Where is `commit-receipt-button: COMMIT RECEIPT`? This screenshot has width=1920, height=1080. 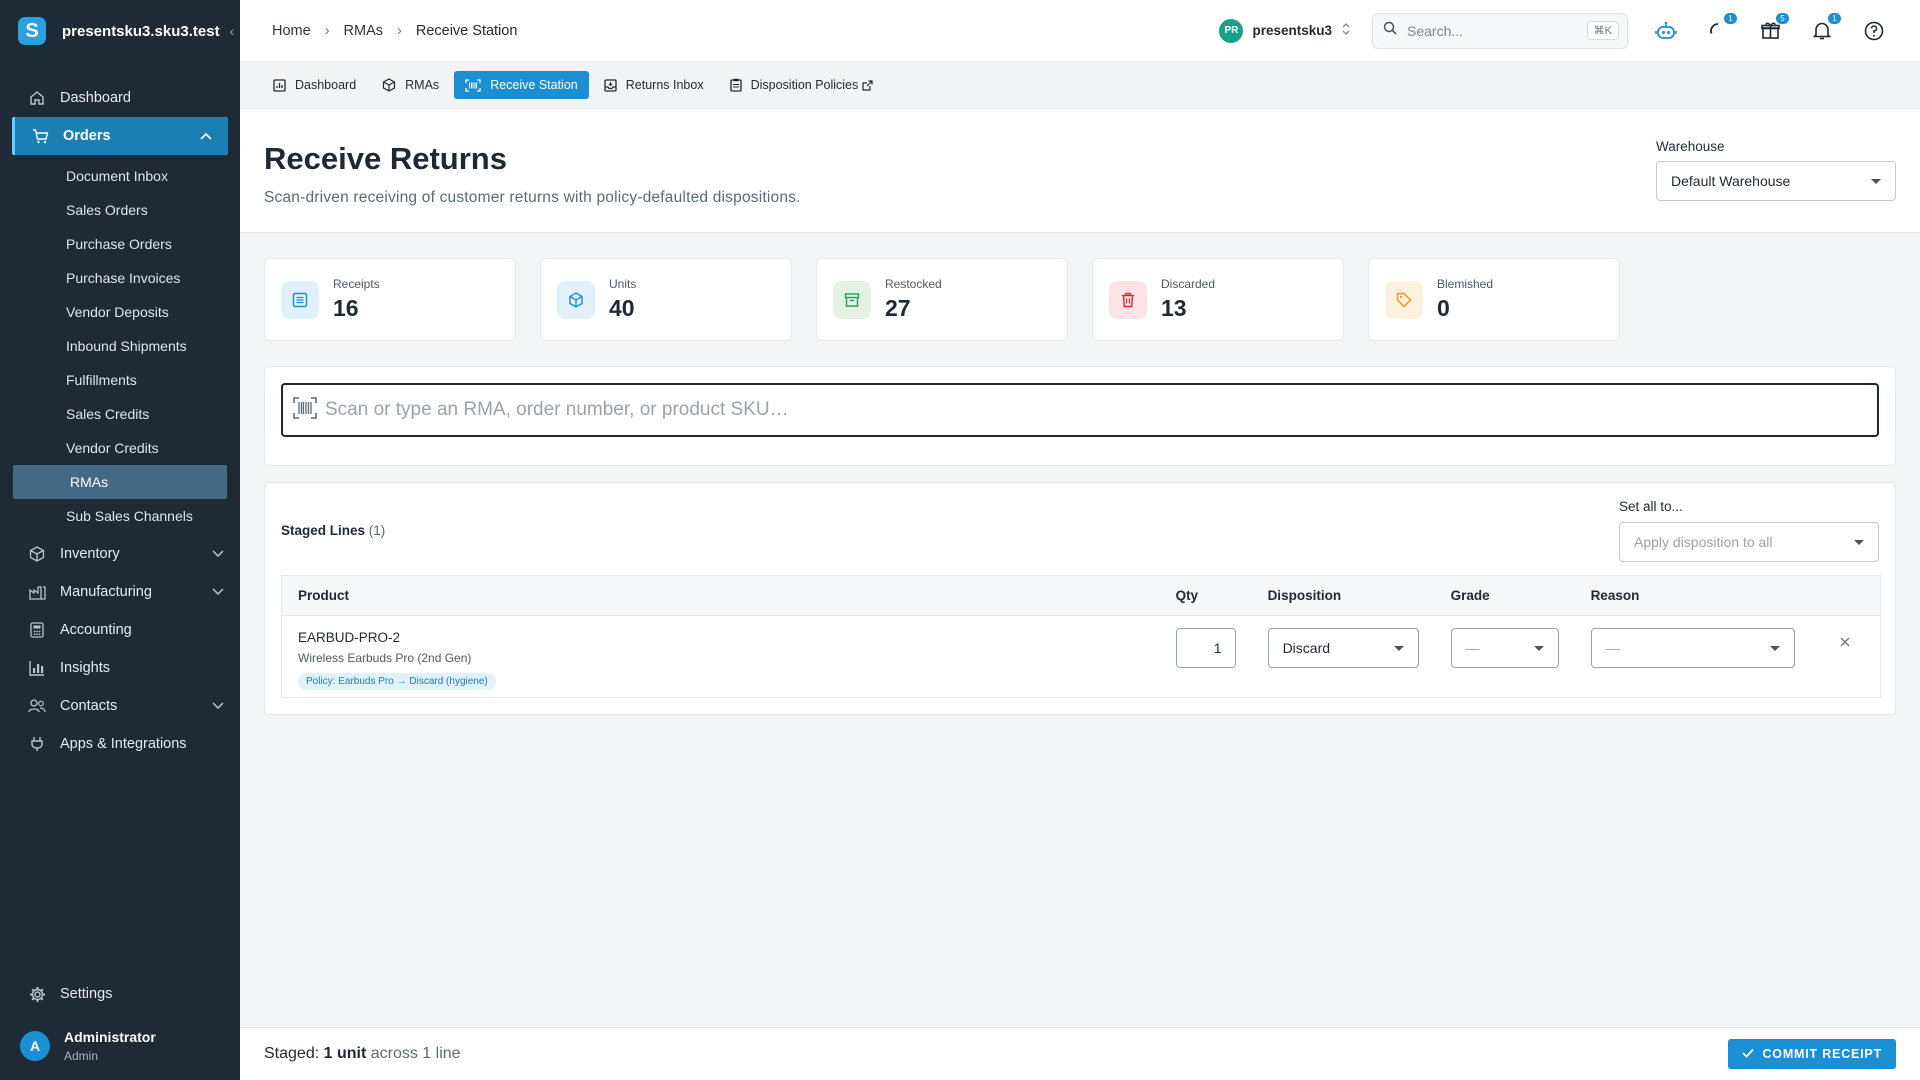 commit-receipt-button: COMMIT RECEIPT is located at coordinates (1812, 1054).